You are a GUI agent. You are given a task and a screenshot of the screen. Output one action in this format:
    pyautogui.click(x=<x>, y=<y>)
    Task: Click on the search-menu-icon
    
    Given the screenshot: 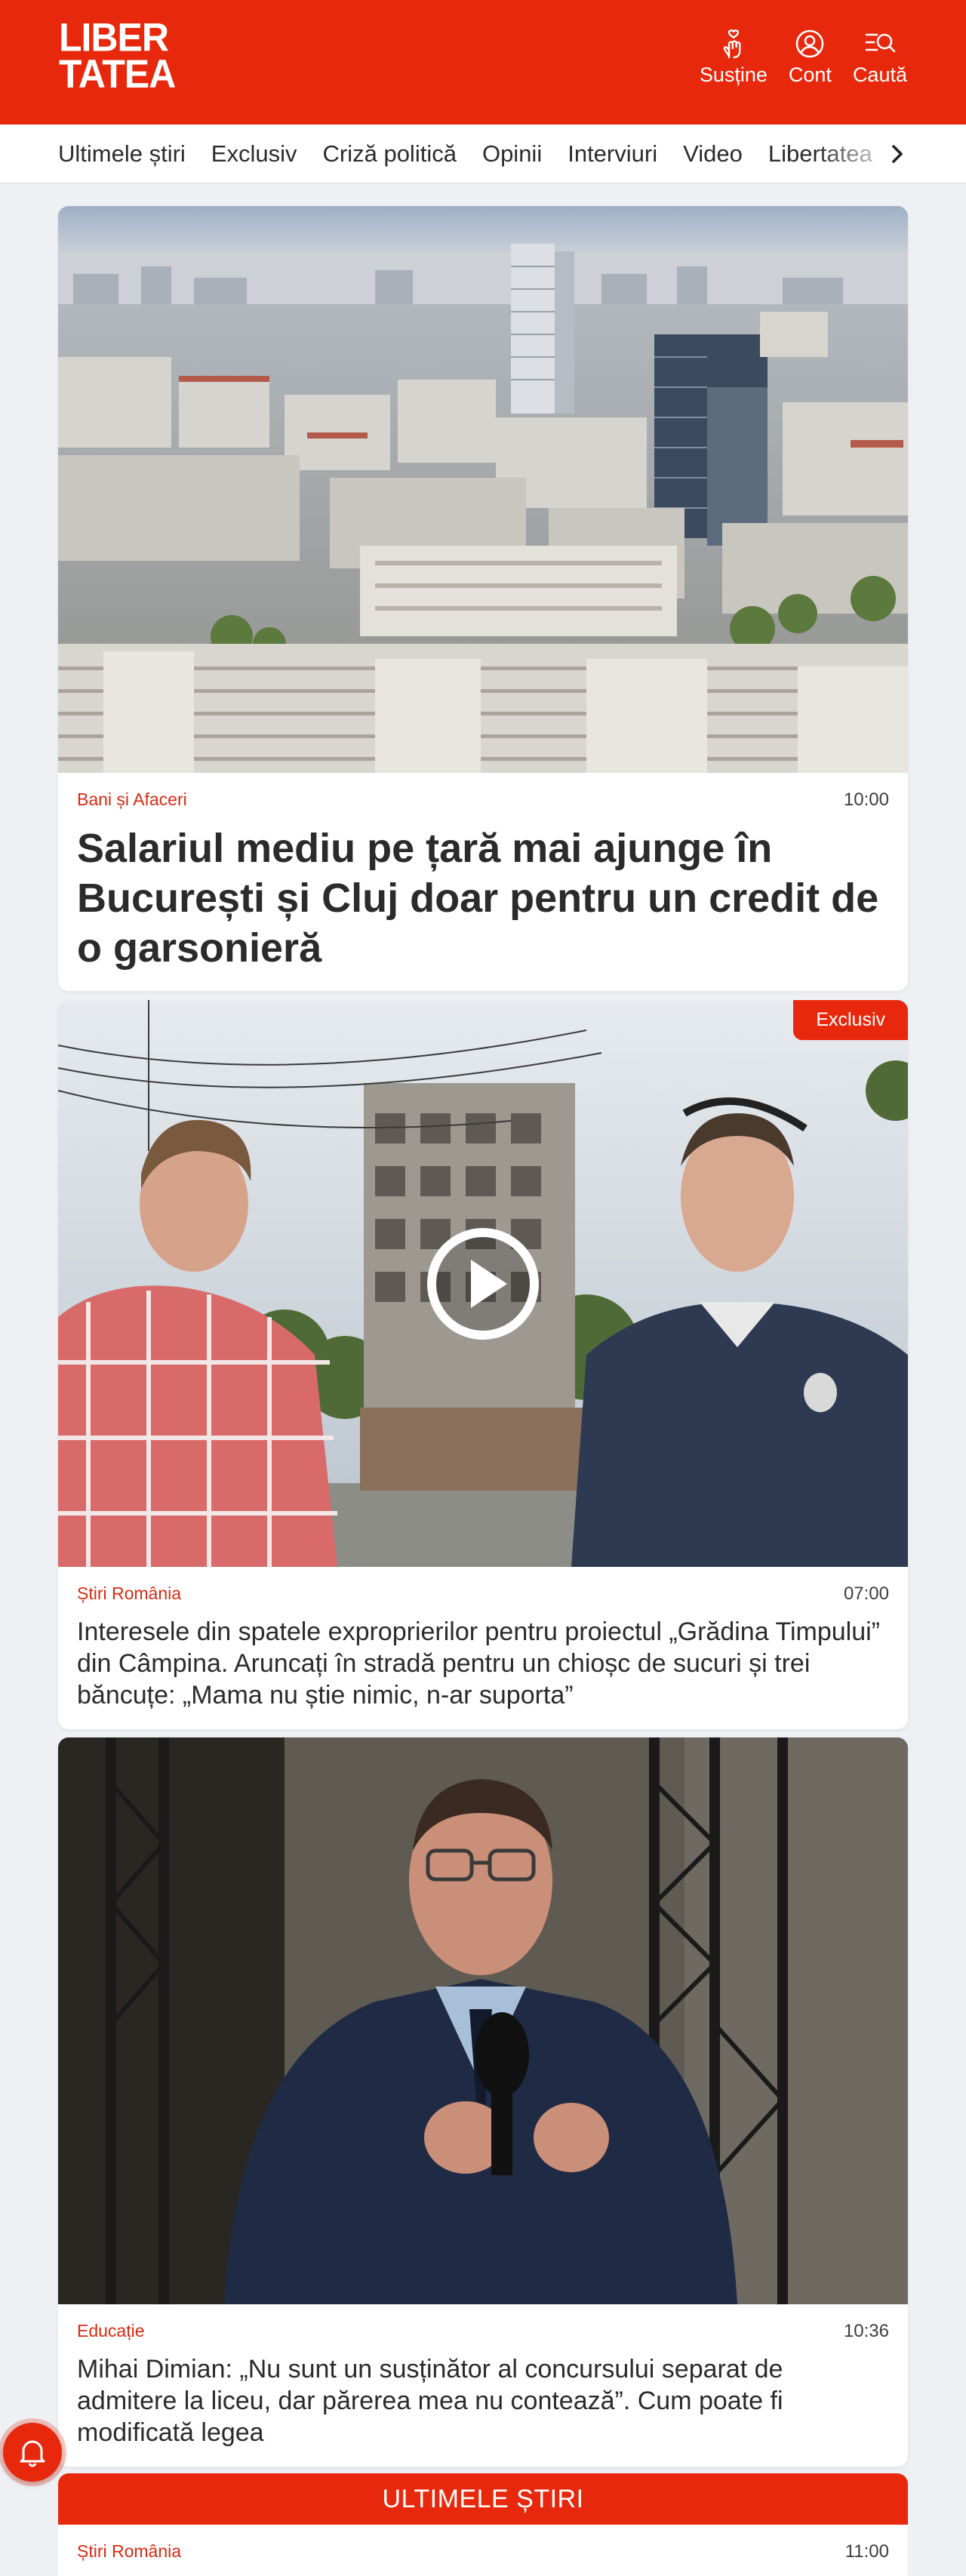 What is the action you would take?
    pyautogui.click(x=880, y=43)
    